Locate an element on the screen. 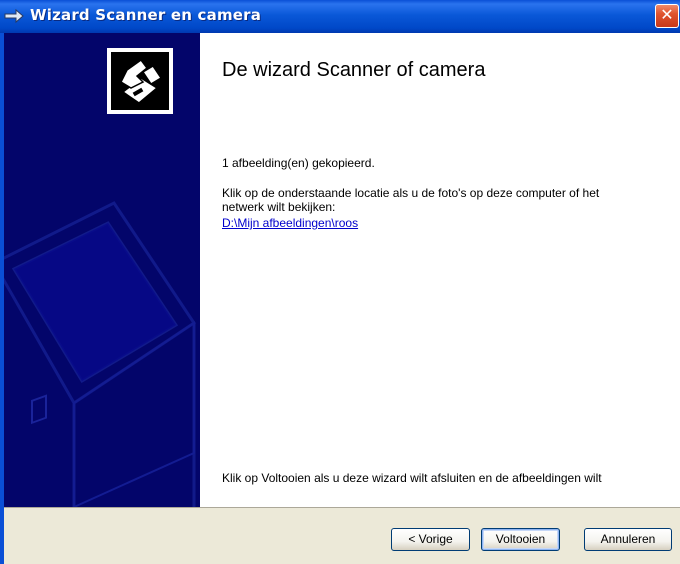 This screenshot has height=564, width=680. close-button: ✕ is located at coordinates (667, 16).